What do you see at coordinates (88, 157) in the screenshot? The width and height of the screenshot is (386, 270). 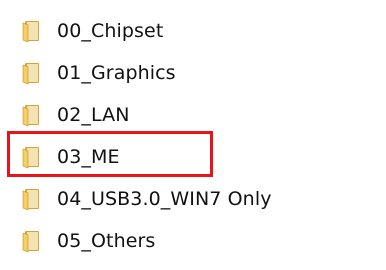 I see `folder-name: 03_ME` at bounding box center [88, 157].